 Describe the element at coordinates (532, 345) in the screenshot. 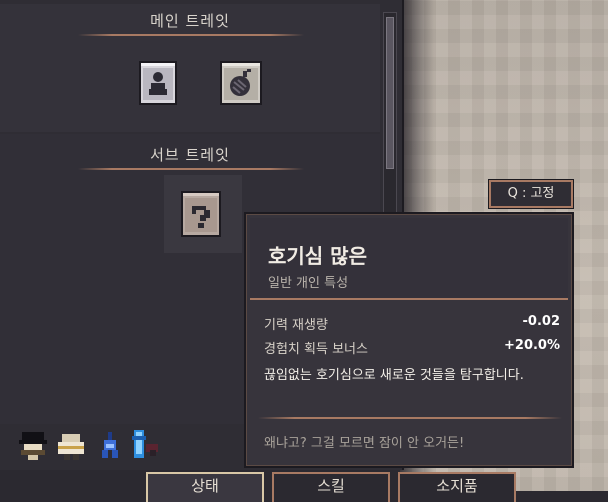

I see `stat-value: +20.0%` at that location.